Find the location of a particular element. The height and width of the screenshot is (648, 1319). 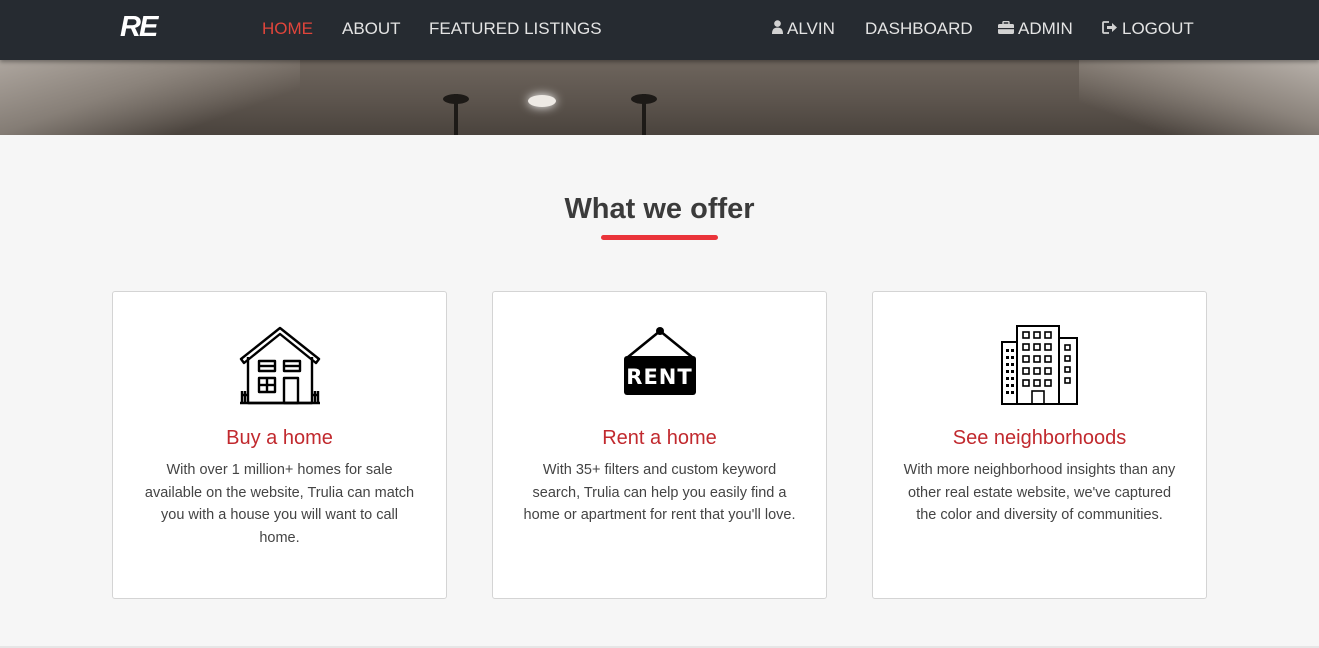

user-icon is located at coordinates (777, 28).